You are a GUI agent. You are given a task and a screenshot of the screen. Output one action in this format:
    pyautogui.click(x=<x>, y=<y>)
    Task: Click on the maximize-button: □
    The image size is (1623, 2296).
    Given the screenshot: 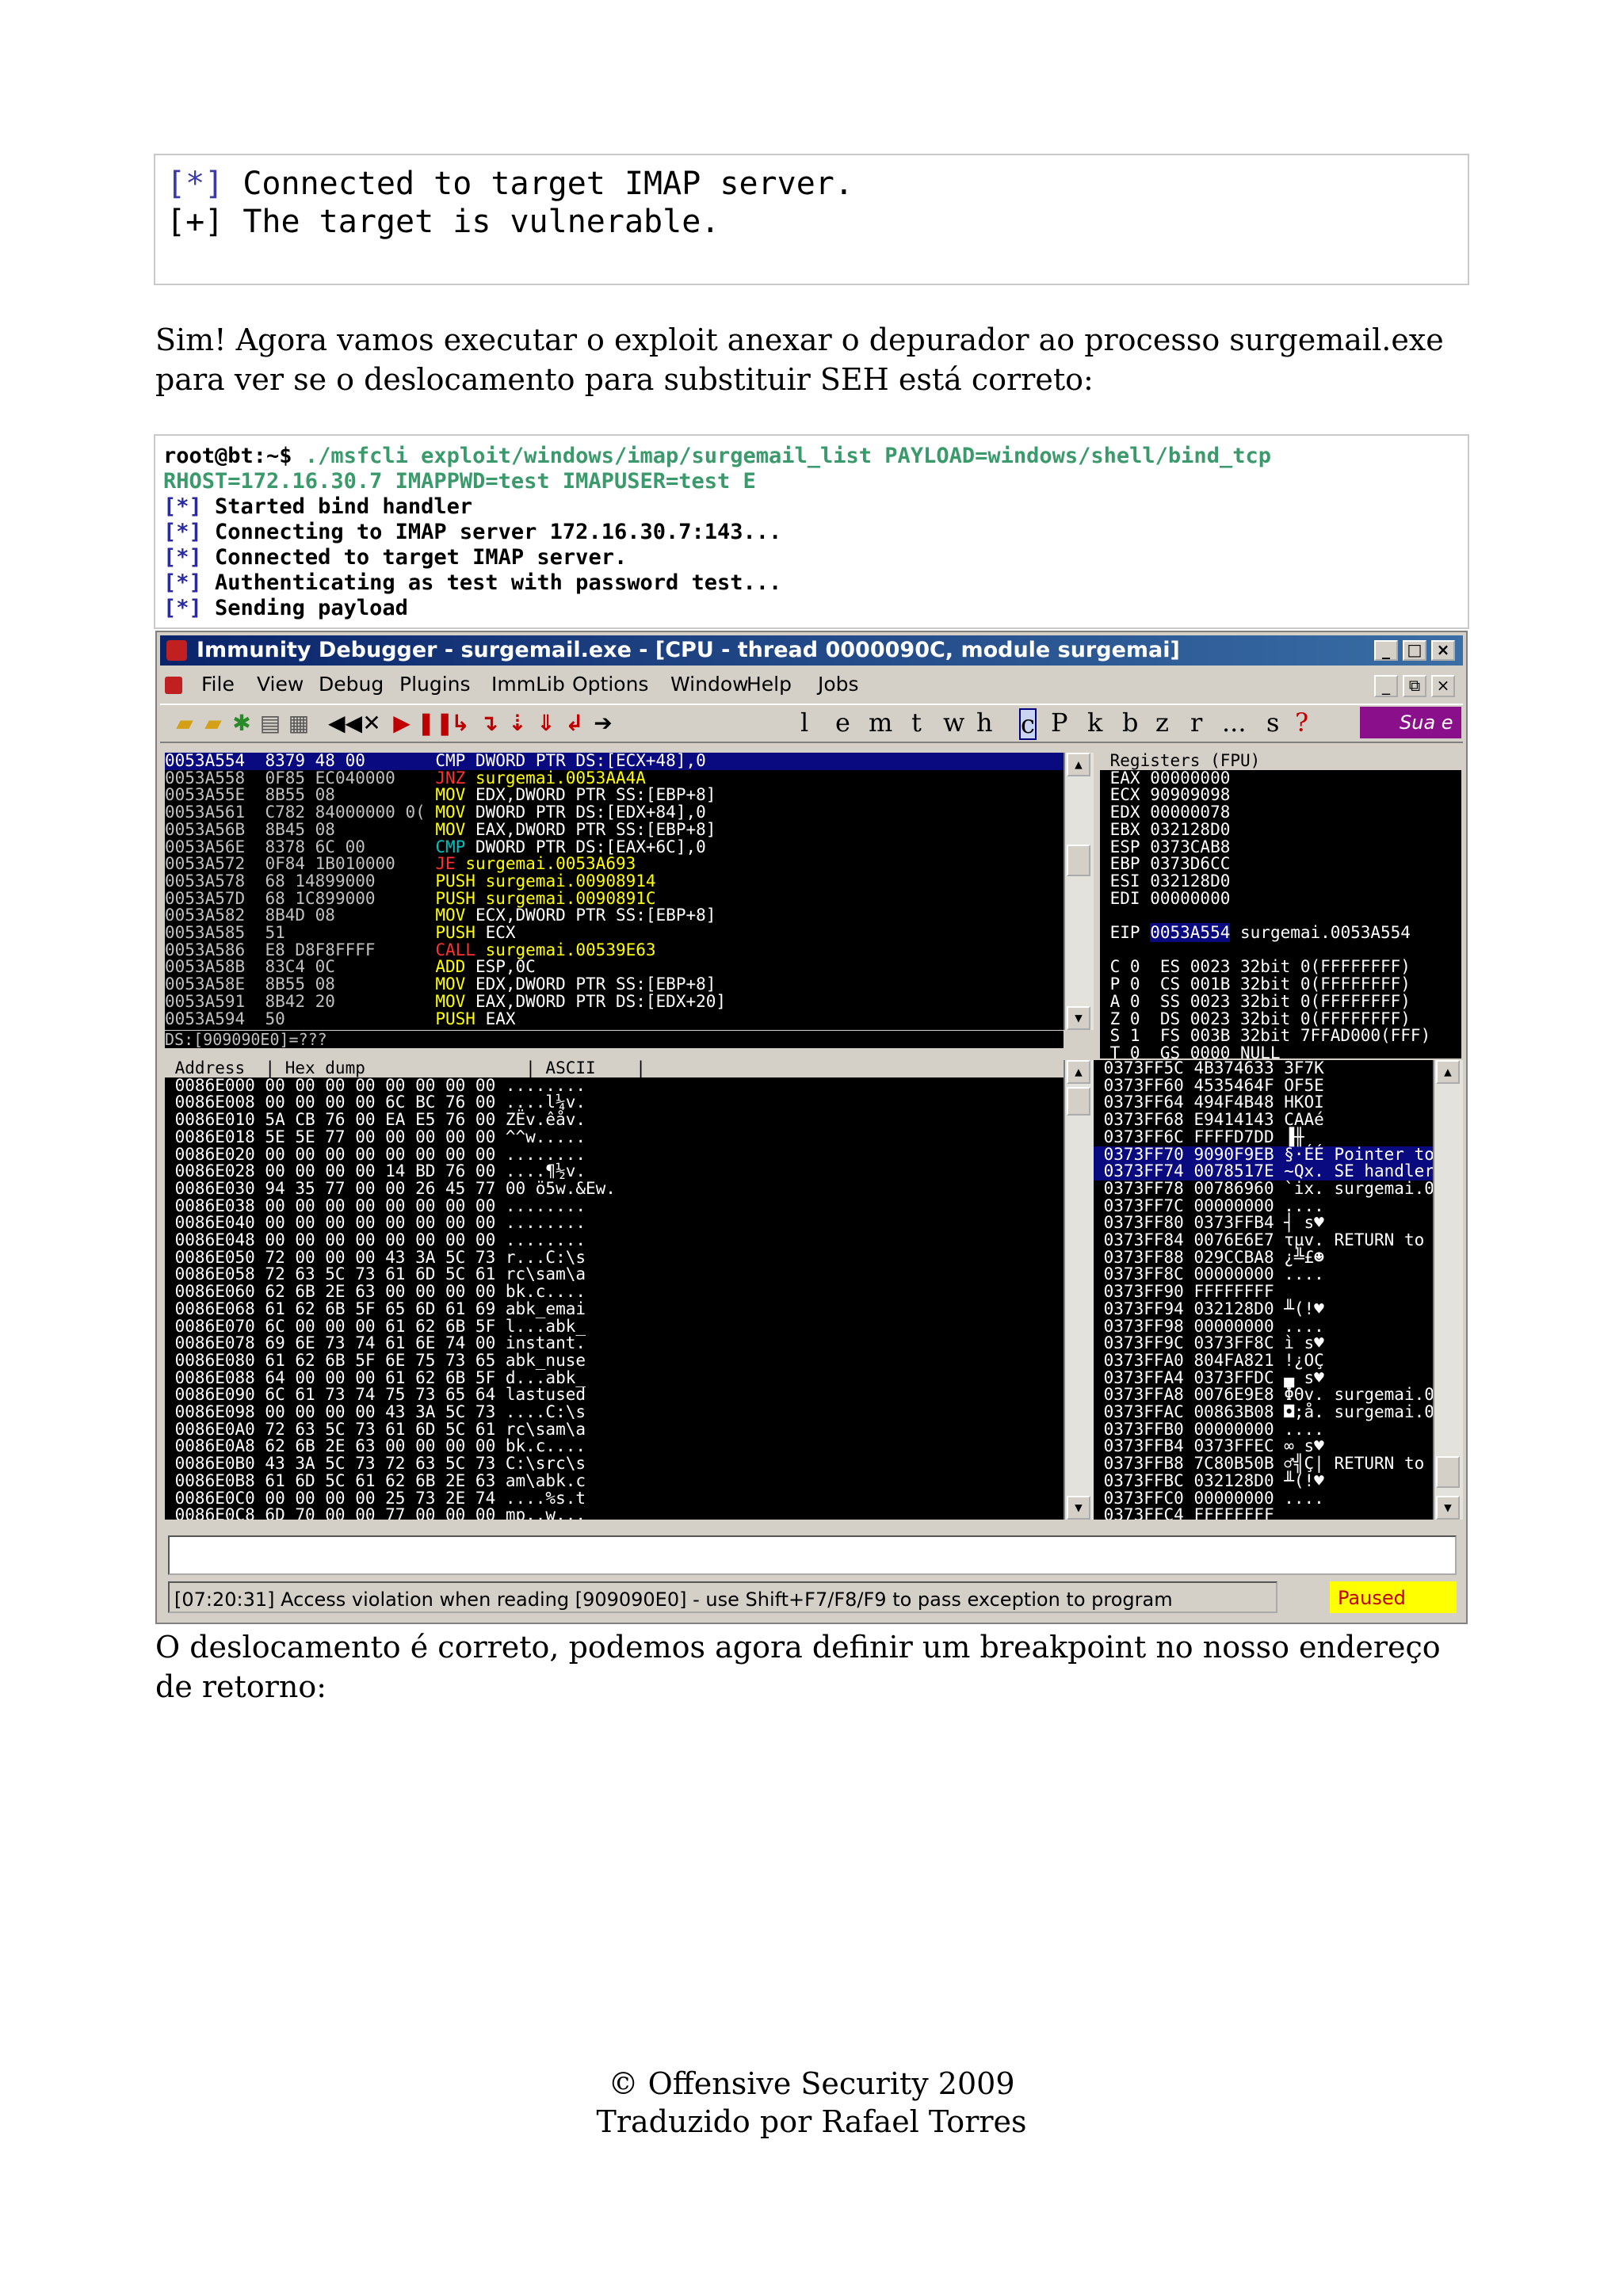 What is the action you would take?
    pyautogui.click(x=1414, y=650)
    